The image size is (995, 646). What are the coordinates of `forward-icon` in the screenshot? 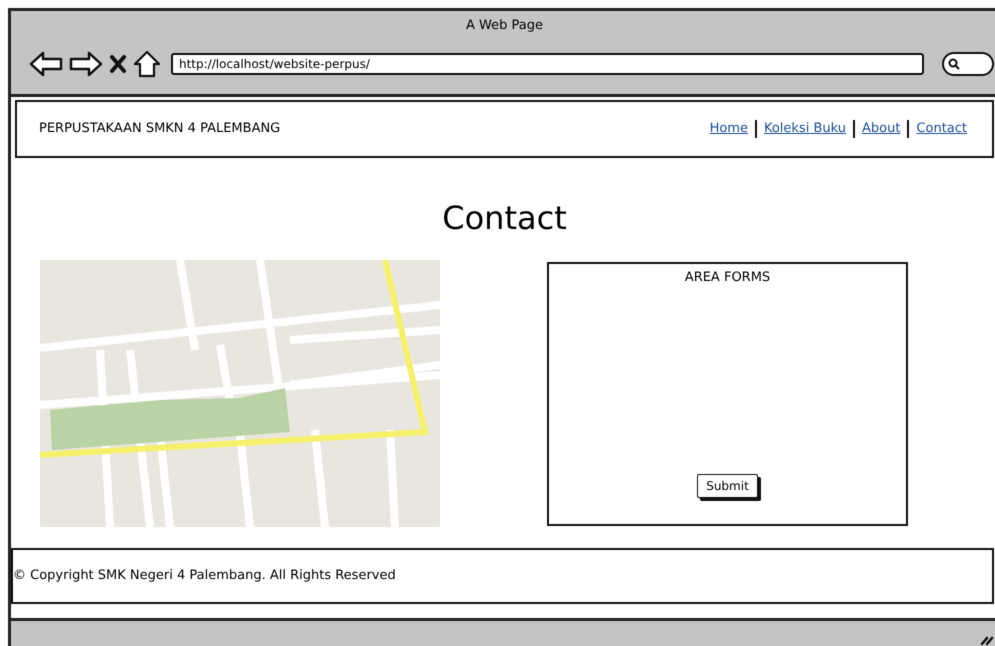 It's located at (86, 64).